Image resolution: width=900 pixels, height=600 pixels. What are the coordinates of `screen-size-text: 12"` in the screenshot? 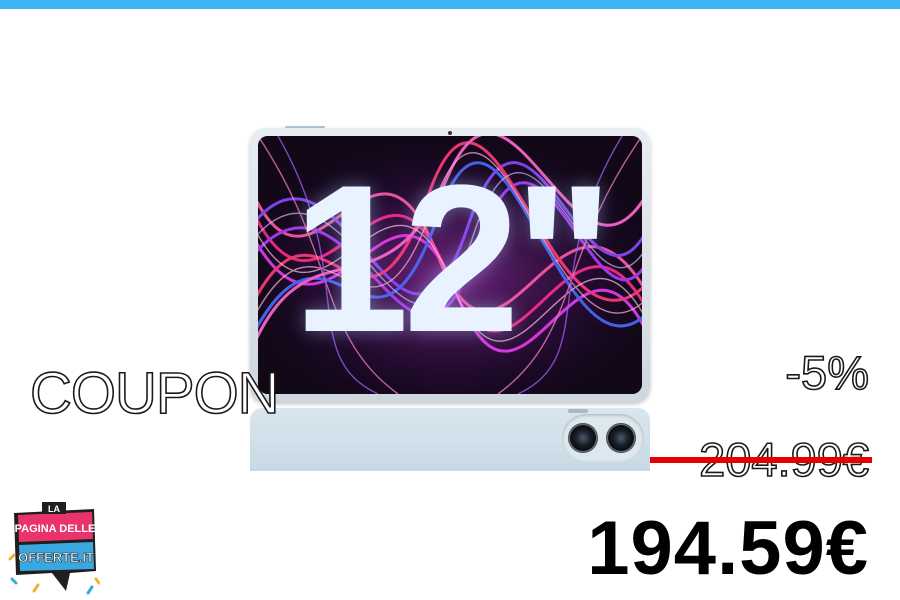 It's located at (452, 258).